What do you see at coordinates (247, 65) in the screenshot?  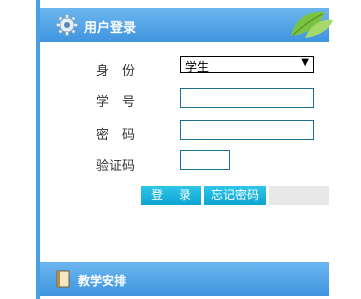 I see `identity-select: 学生 ▼` at bounding box center [247, 65].